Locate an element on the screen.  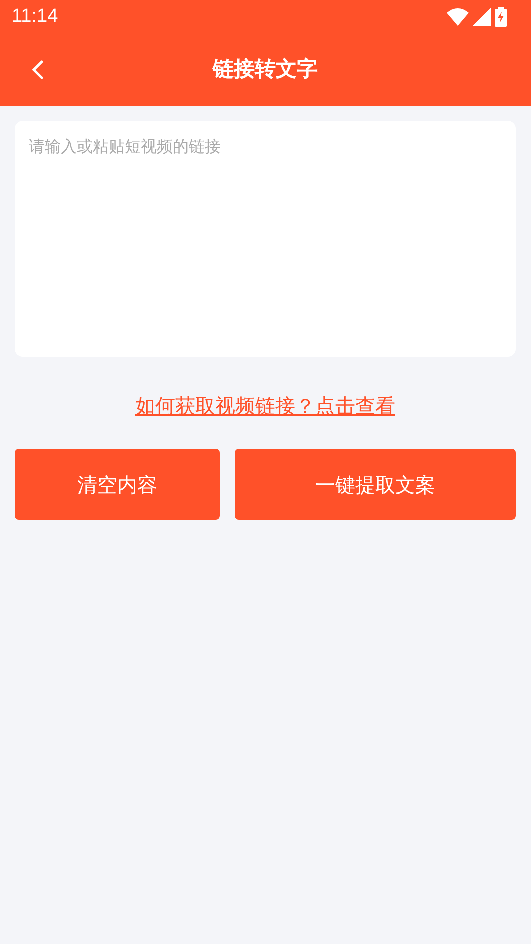
page-title: 链接转文字 is located at coordinates (265, 70).